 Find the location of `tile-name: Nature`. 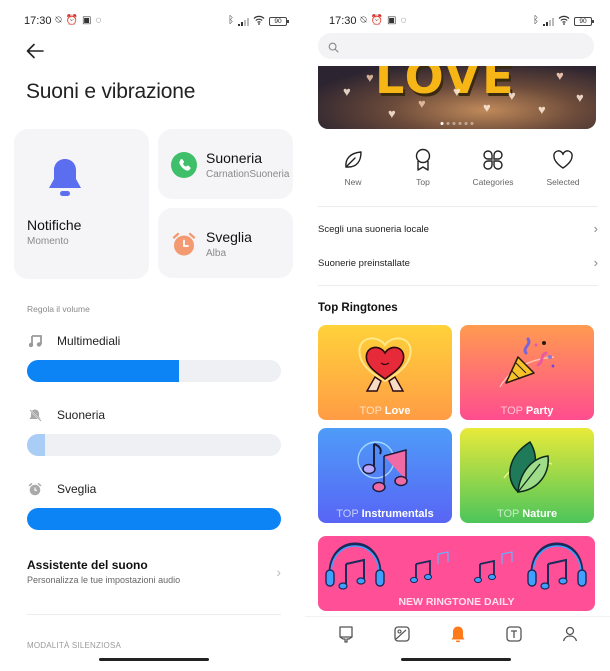

tile-name: Nature is located at coordinates (540, 514).